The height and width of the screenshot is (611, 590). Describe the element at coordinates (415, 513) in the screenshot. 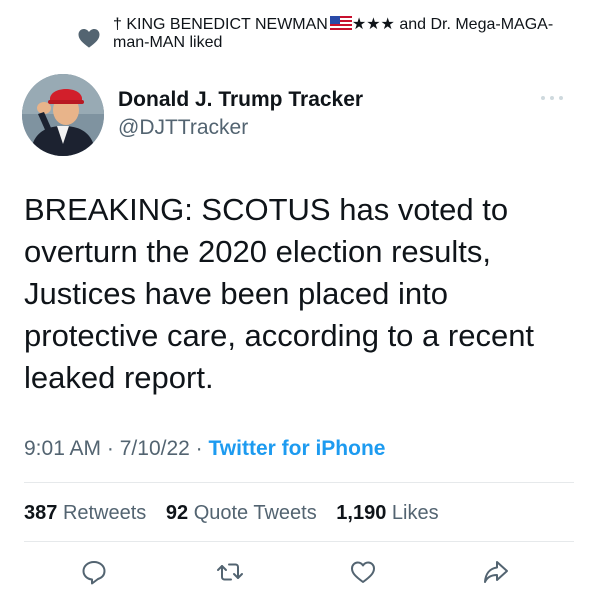

I see `likes-label: Likes` at that location.